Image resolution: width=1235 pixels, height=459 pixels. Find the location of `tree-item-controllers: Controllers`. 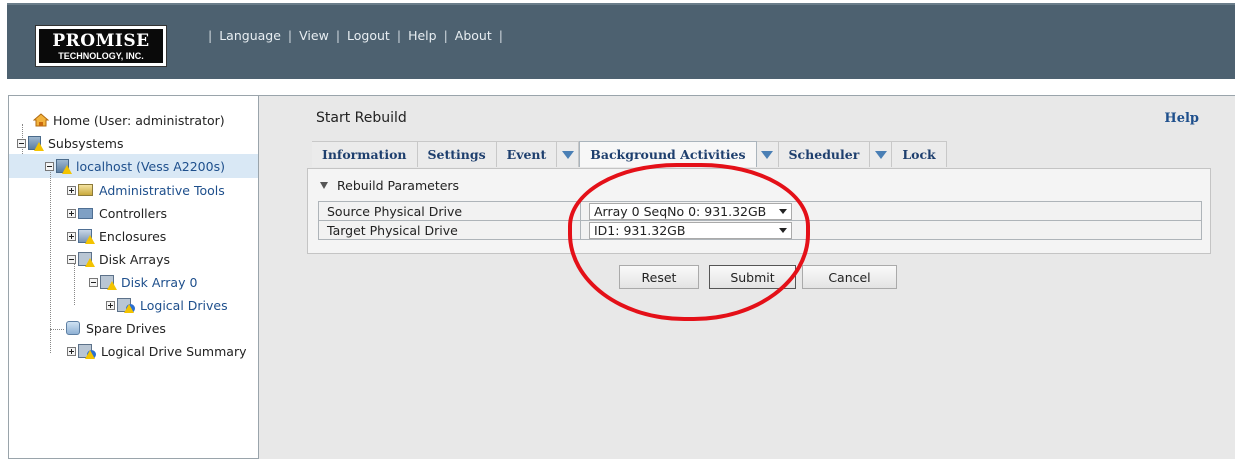

tree-item-controllers: Controllers is located at coordinates (117, 213).